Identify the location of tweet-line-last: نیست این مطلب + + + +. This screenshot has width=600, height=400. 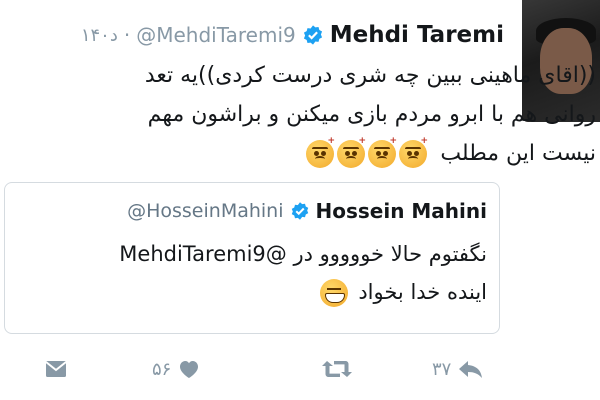
(316, 153).